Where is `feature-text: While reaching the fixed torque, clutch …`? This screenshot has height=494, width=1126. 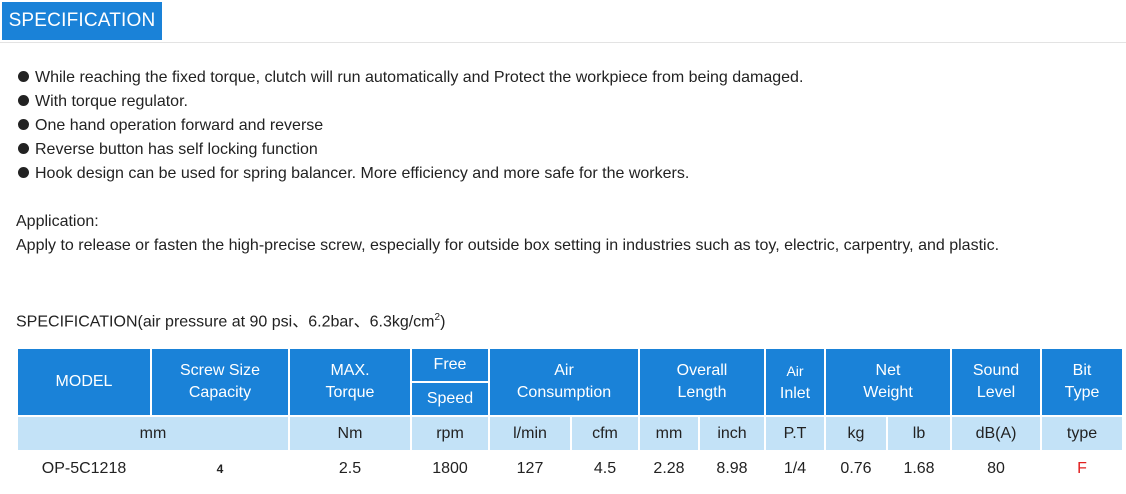
feature-text: While reaching the fixed torque, clutch … is located at coordinates (419, 77).